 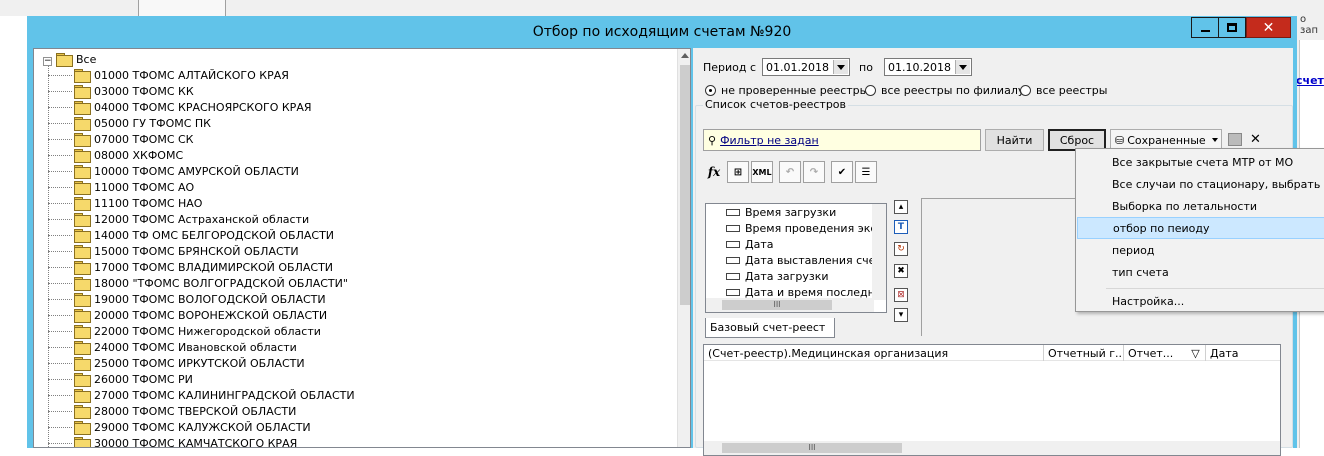 What do you see at coordinates (1268, 27) in the screenshot?
I see `close-button: ✕` at bounding box center [1268, 27].